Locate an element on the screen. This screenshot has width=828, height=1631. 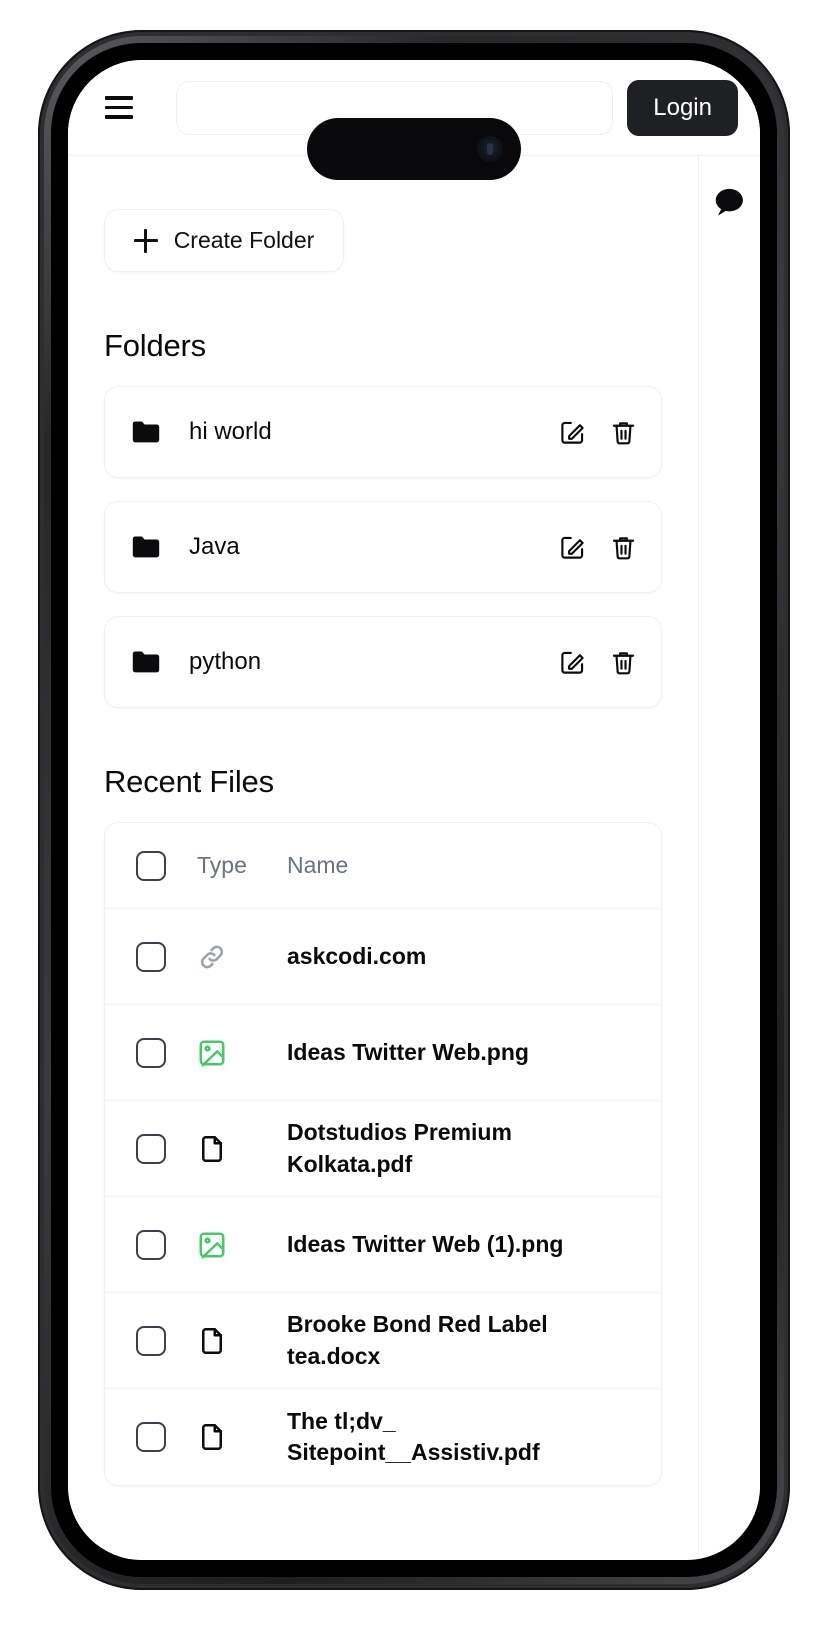
file-name-cell: Ideas Twitter Web.png is located at coordinates (474, 1053).